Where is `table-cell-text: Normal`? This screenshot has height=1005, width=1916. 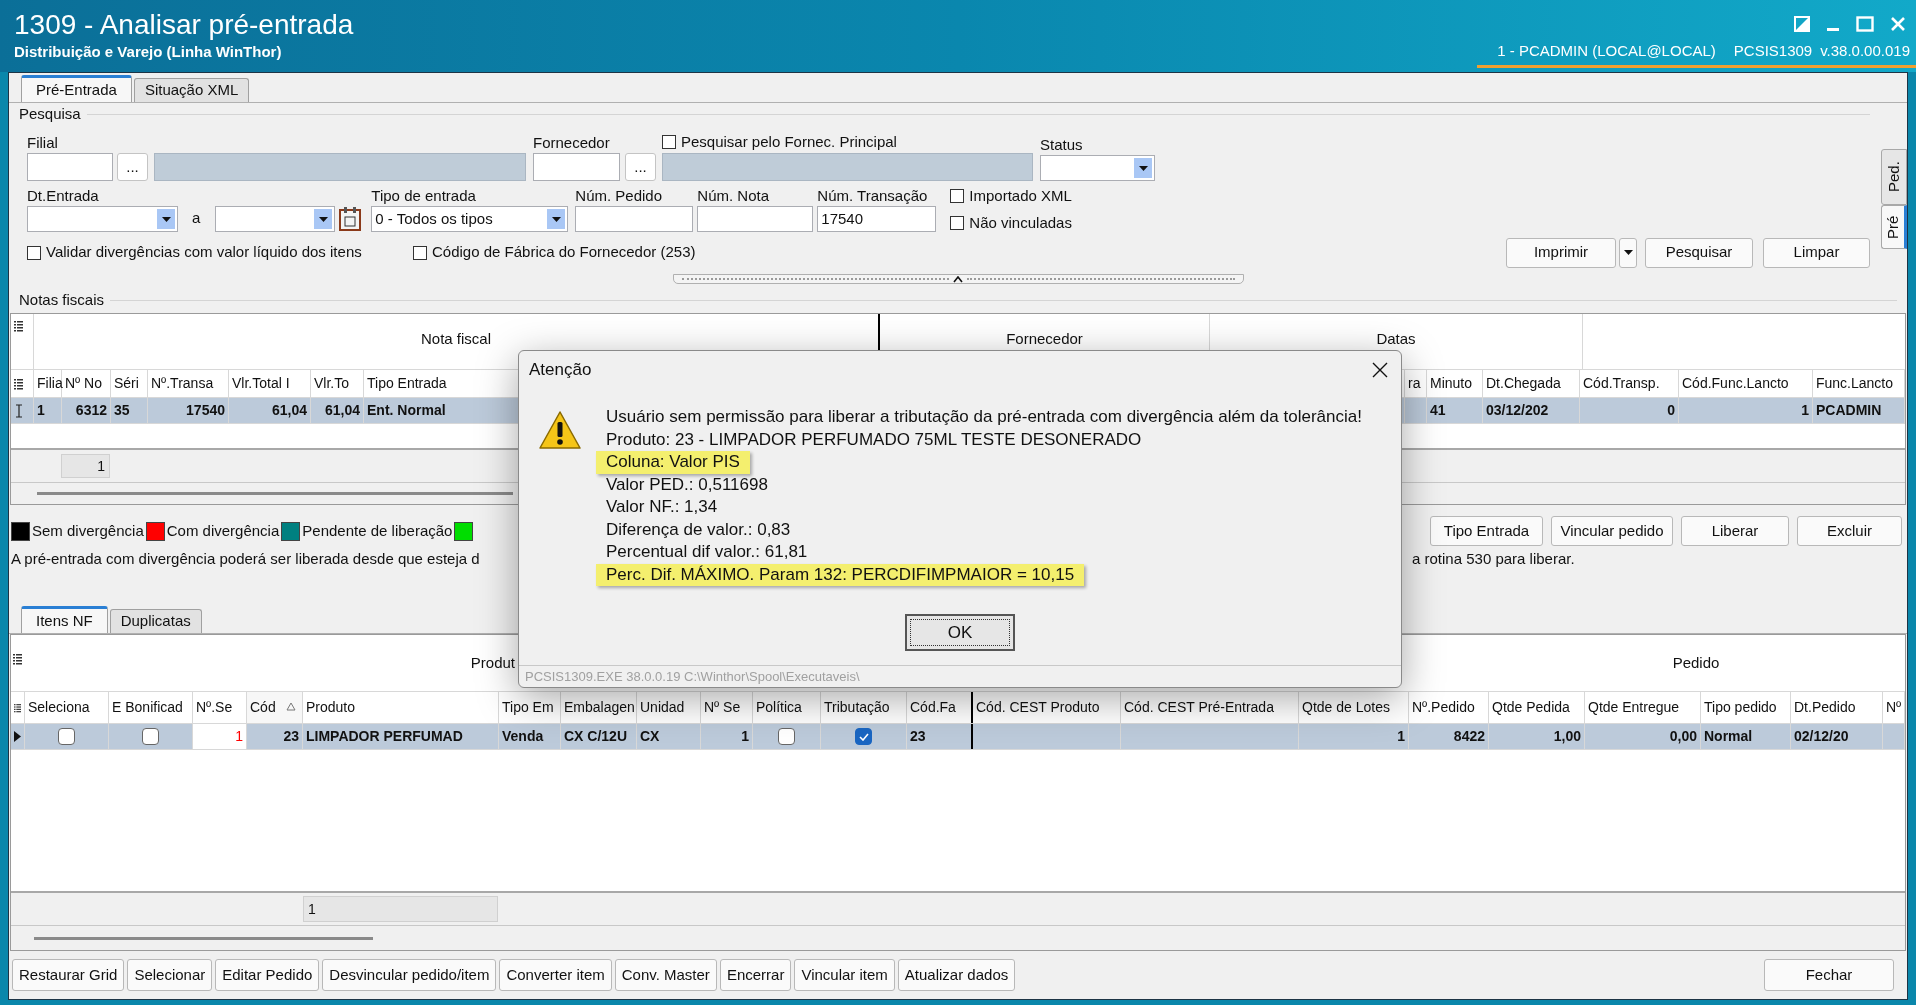 table-cell-text: Normal is located at coordinates (1728, 736).